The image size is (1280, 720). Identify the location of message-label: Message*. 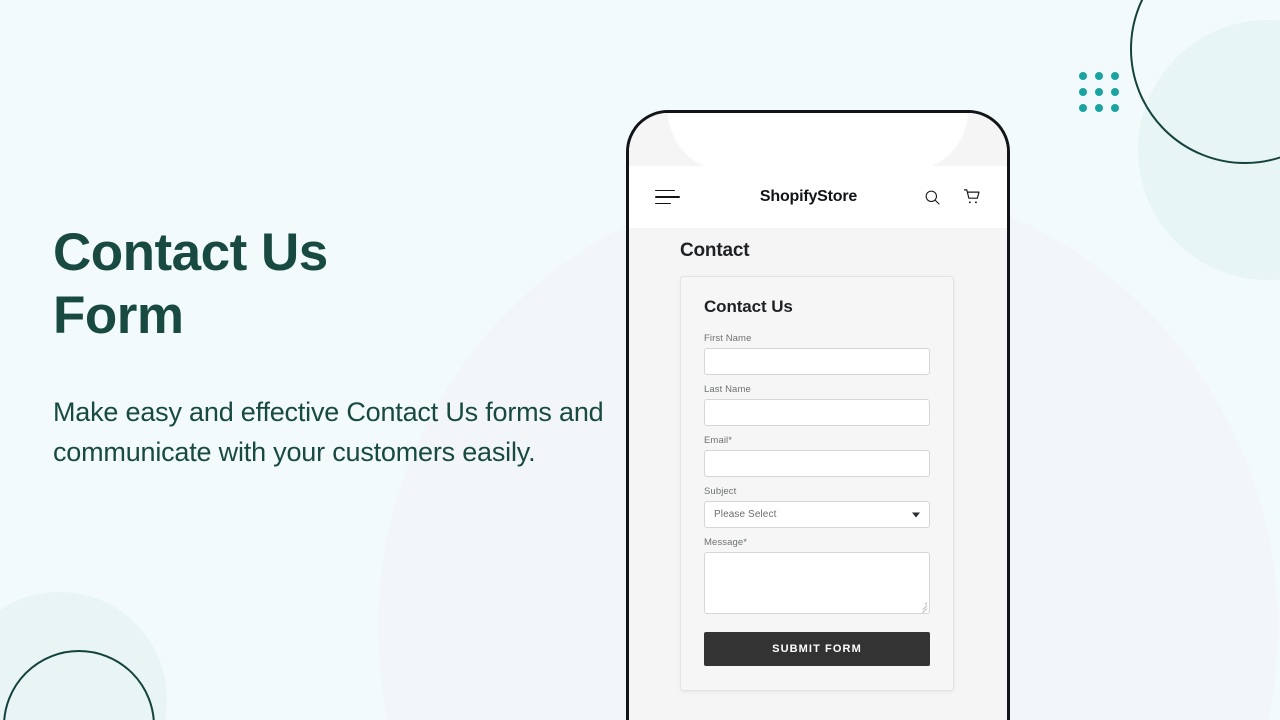
(726, 542).